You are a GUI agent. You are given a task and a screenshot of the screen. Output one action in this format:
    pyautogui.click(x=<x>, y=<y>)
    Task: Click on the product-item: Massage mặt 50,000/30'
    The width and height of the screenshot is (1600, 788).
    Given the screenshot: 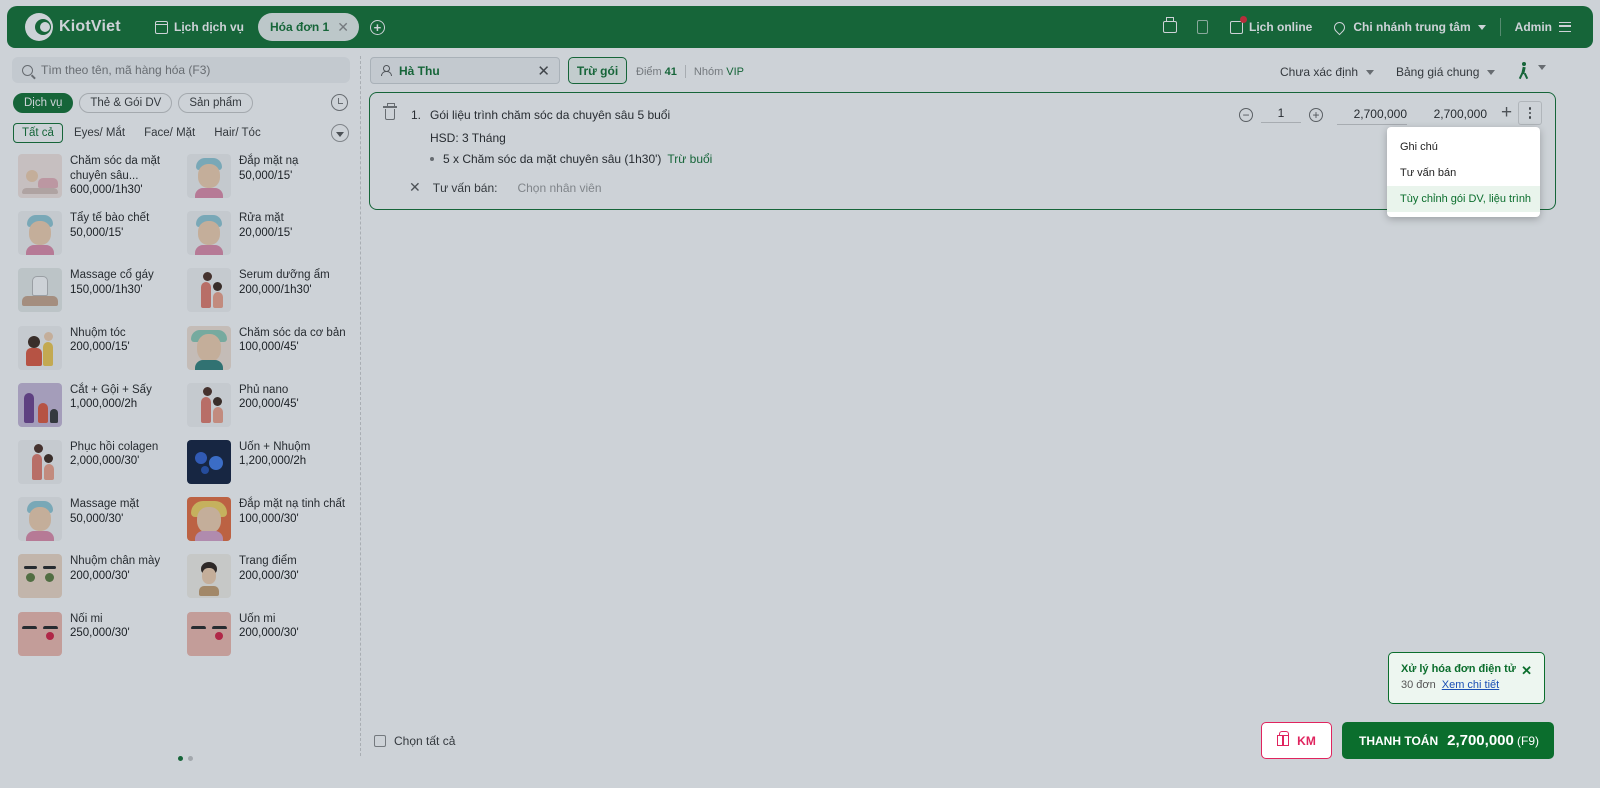 What is the action you would take?
    pyautogui.click(x=102, y=523)
    